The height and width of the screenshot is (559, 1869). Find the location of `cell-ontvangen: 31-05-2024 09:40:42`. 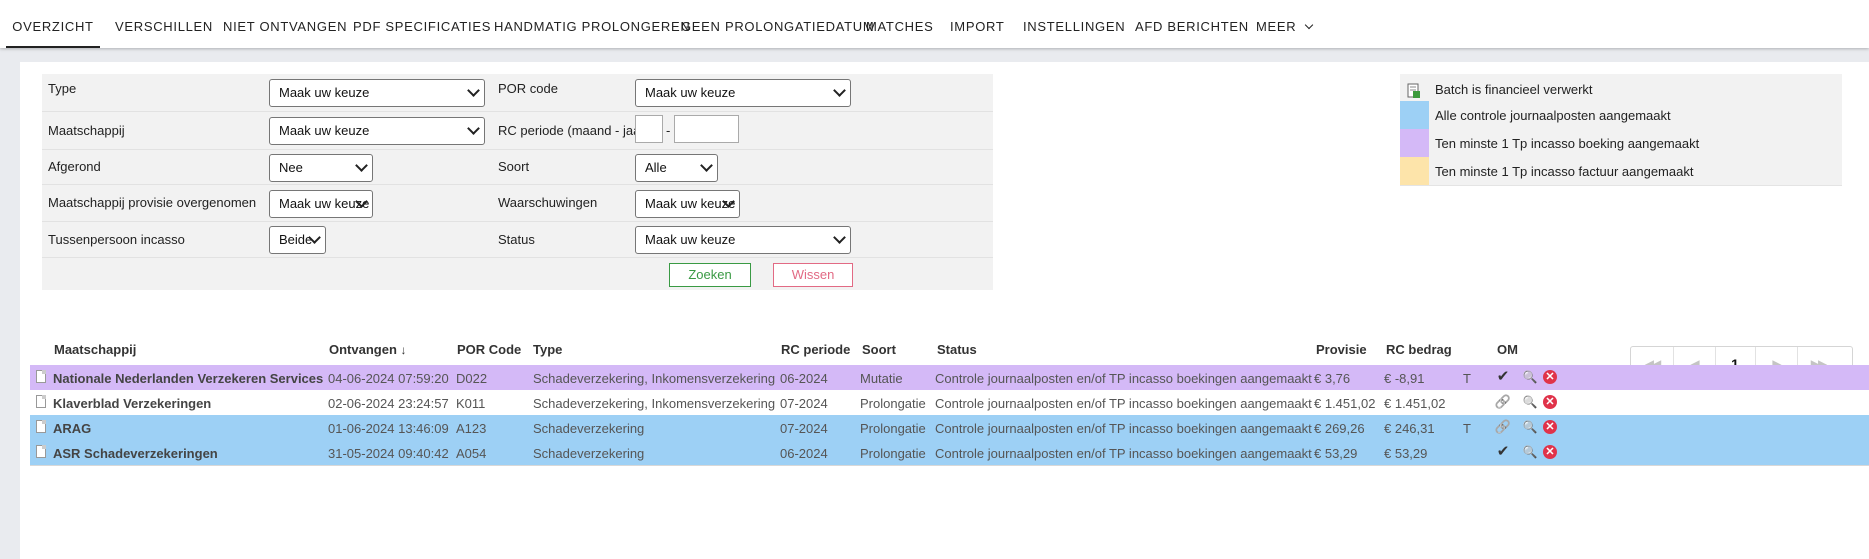

cell-ontvangen: 31-05-2024 09:40:42 is located at coordinates (388, 453).